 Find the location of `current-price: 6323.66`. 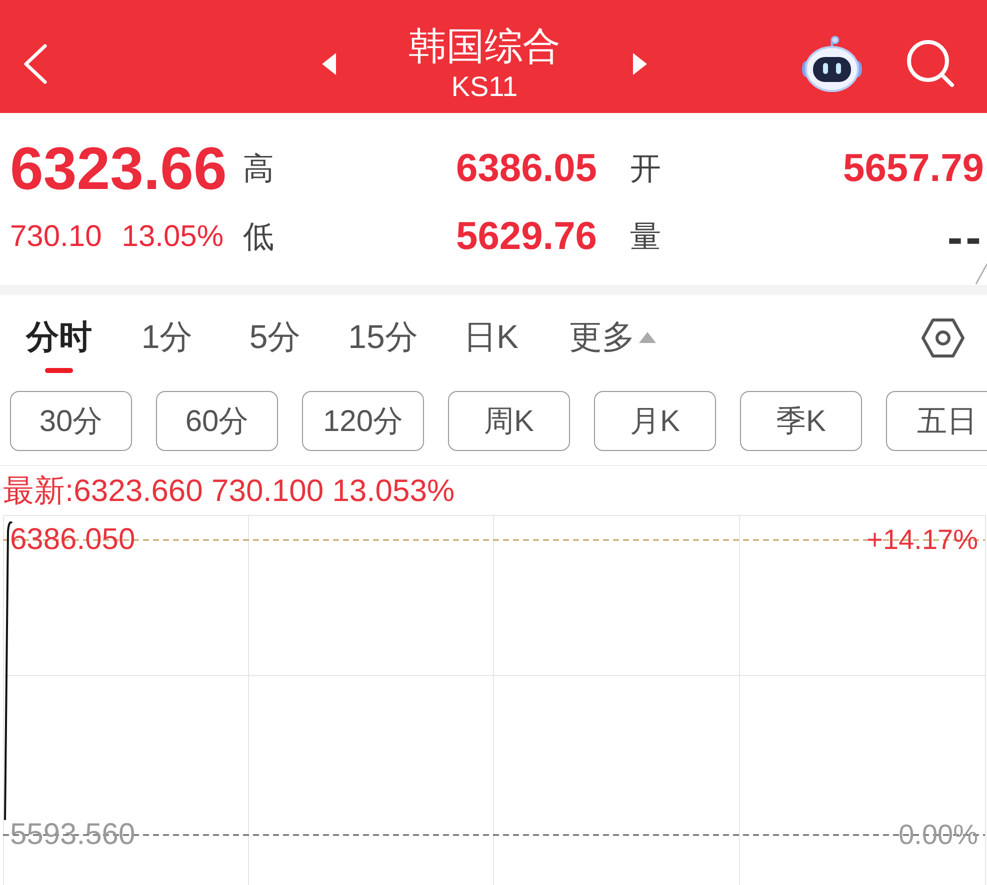

current-price: 6323.66 is located at coordinates (118, 169).